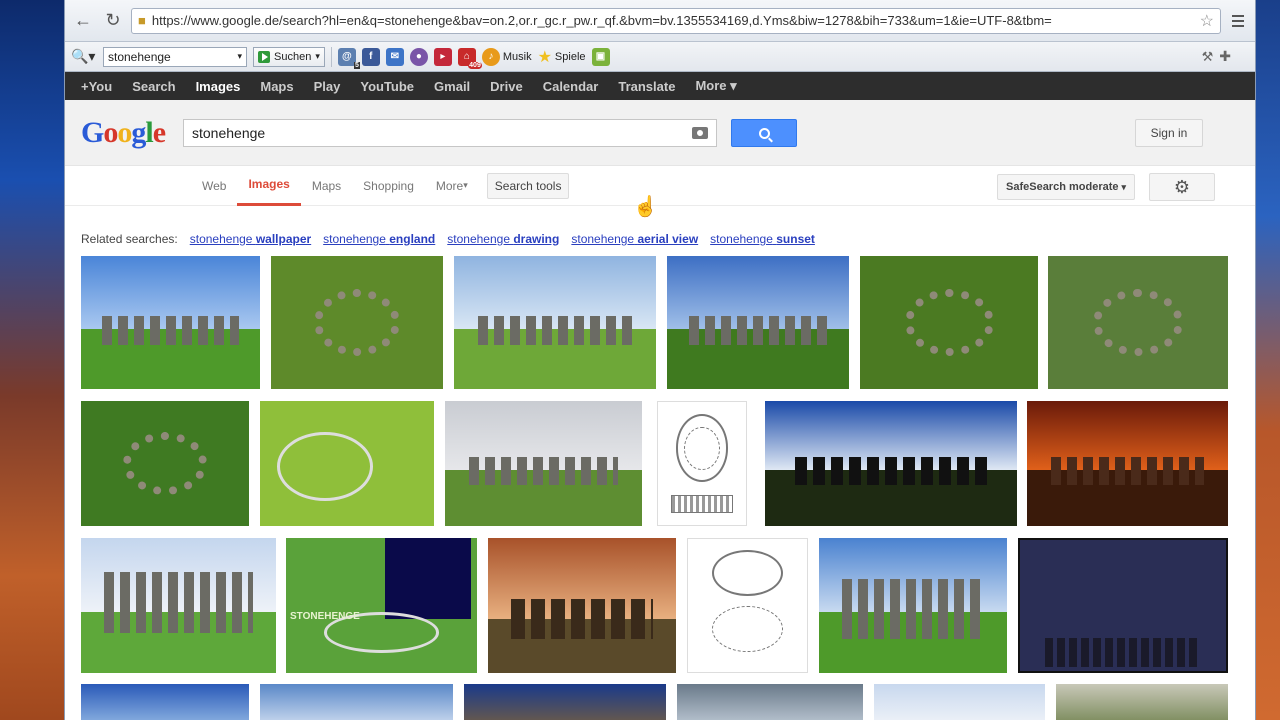 This screenshot has width=1280, height=720. What do you see at coordinates (381, 605) in the screenshot?
I see `image-result: STONEHENGE` at bounding box center [381, 605].